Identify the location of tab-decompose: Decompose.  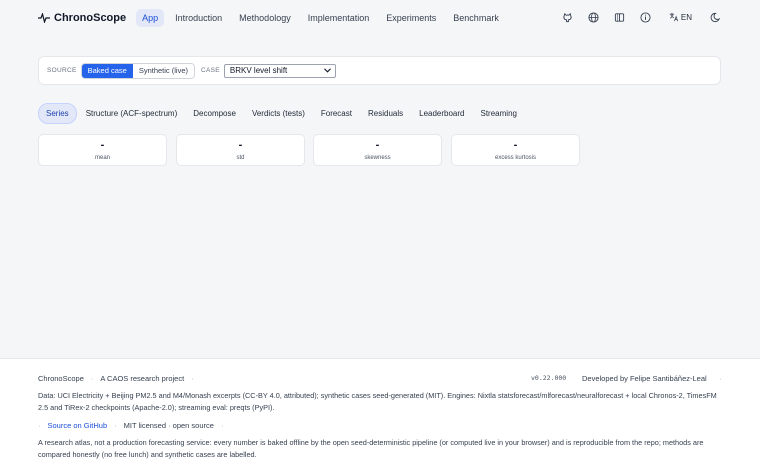
(214, 113).